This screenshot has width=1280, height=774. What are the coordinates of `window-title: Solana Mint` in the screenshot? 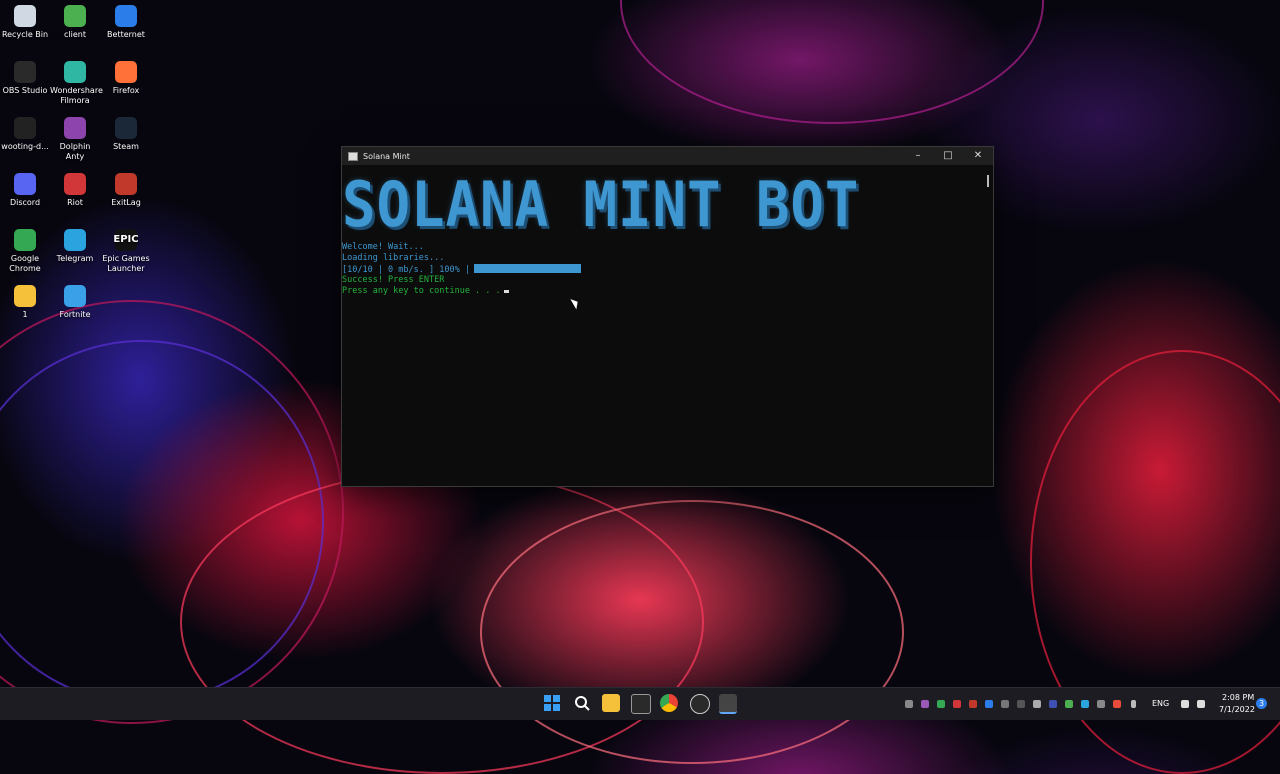 It's located at (386, 156).